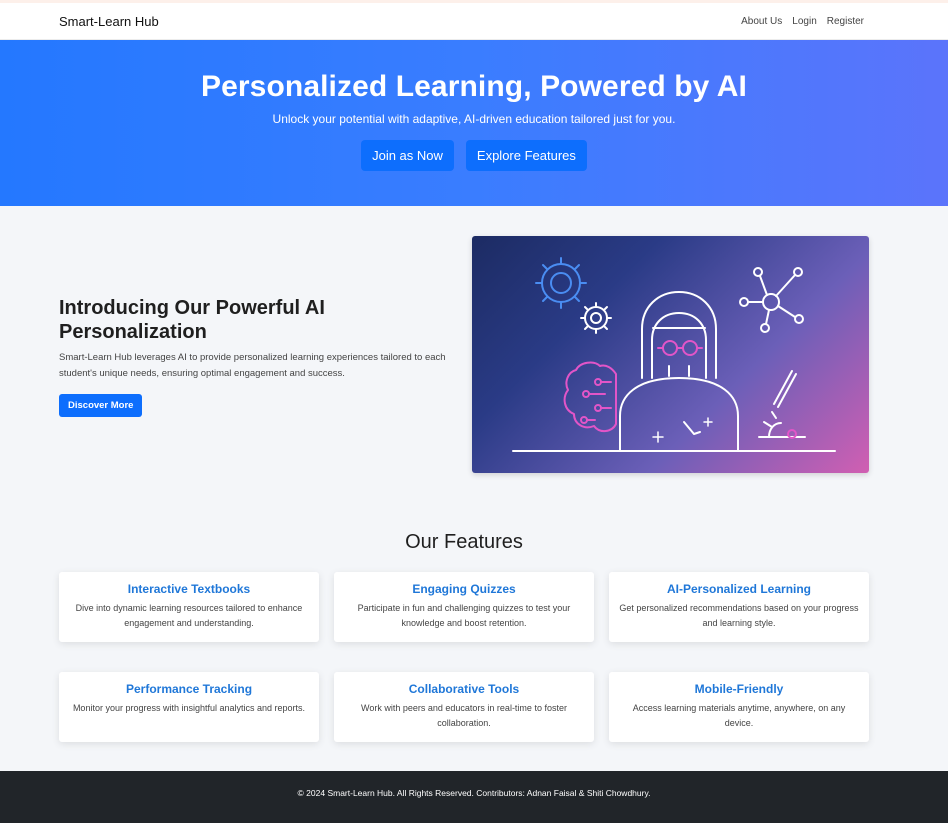  Describe the element at coordinates (407, 155) in the screenshot. I see `join-now-button: Join as Now` at that location.